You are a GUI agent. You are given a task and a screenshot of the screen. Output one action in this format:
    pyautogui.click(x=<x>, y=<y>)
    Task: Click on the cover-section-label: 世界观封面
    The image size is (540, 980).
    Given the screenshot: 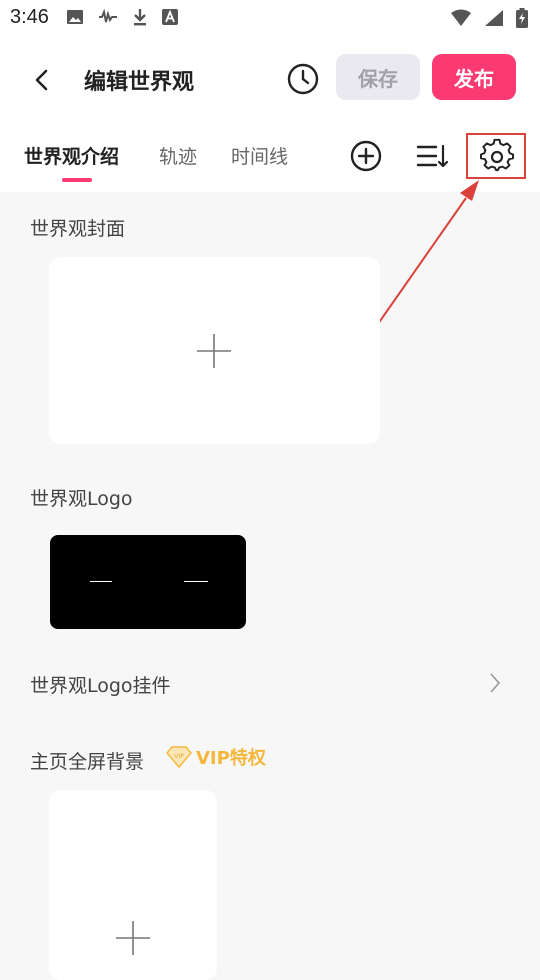 What is the action you would take?
    pyautogui.click(x=78, y=229)
    